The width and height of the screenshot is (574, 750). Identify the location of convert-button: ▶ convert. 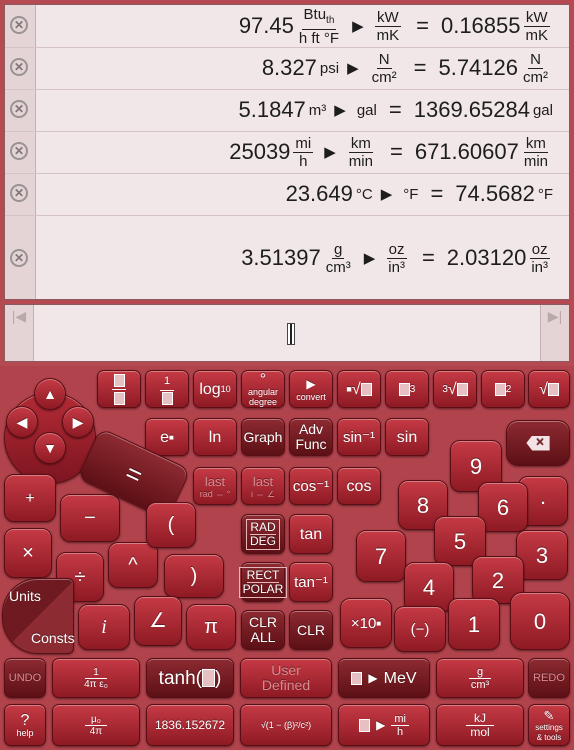
(311, 389).